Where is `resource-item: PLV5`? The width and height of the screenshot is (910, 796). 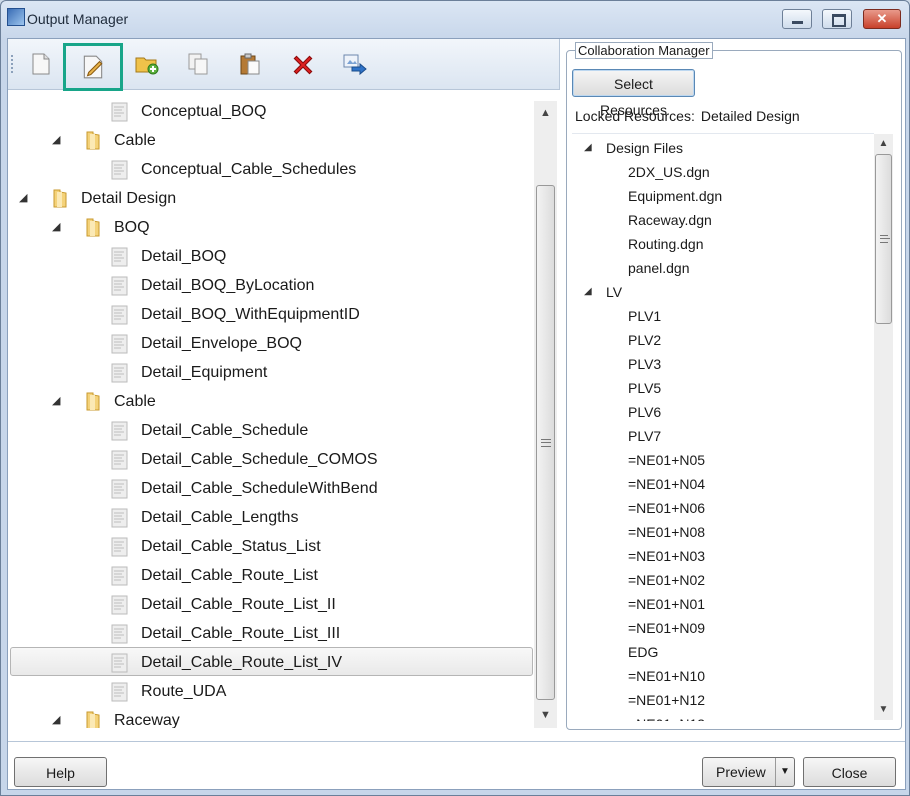 resource-item: PLV5 is located at coordinates (644, 388).